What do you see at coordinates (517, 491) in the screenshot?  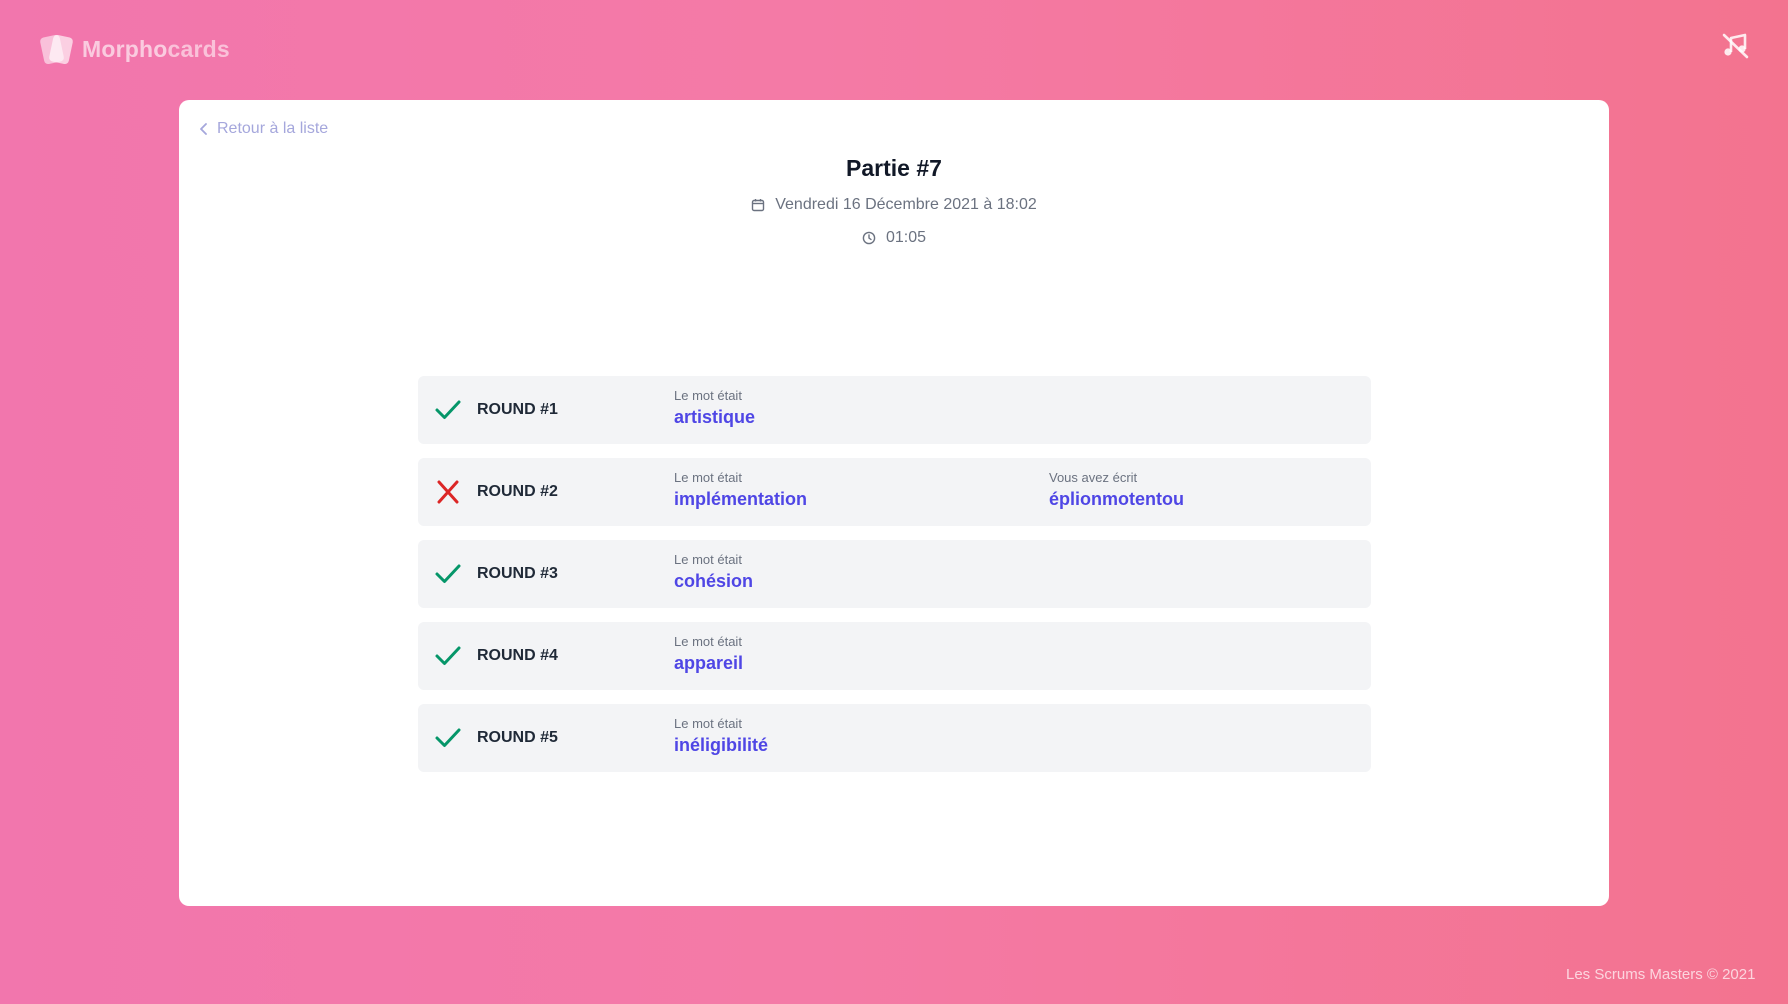 I see `round-label: ROUND #2` at bounding box center [517, 491].